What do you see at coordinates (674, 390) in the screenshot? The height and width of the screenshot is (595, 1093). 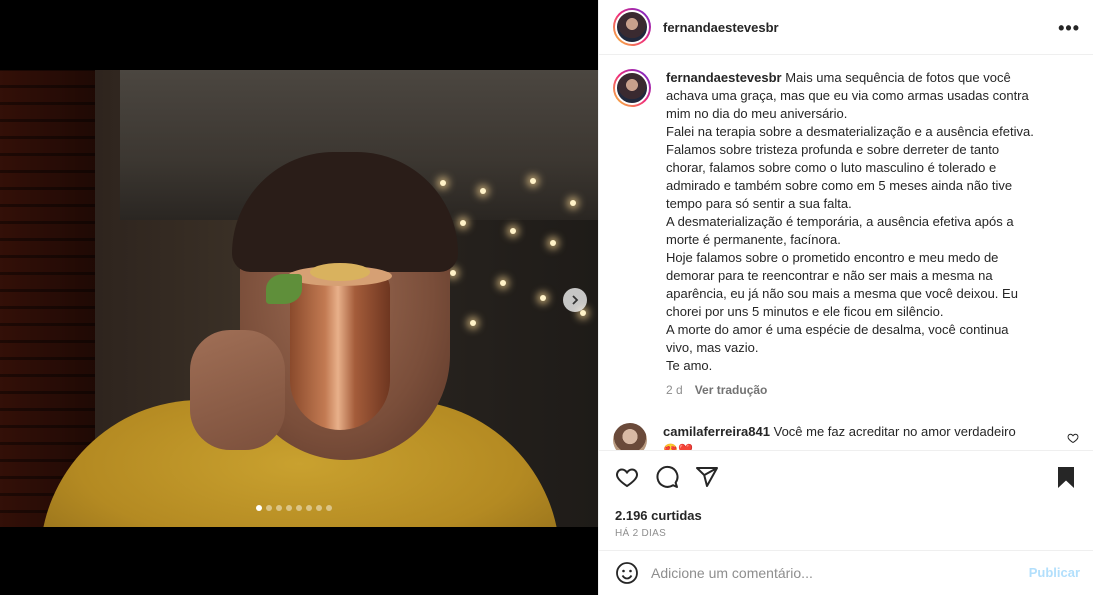 I see `caption-time: 2 d` at bounding box center [674, 390].